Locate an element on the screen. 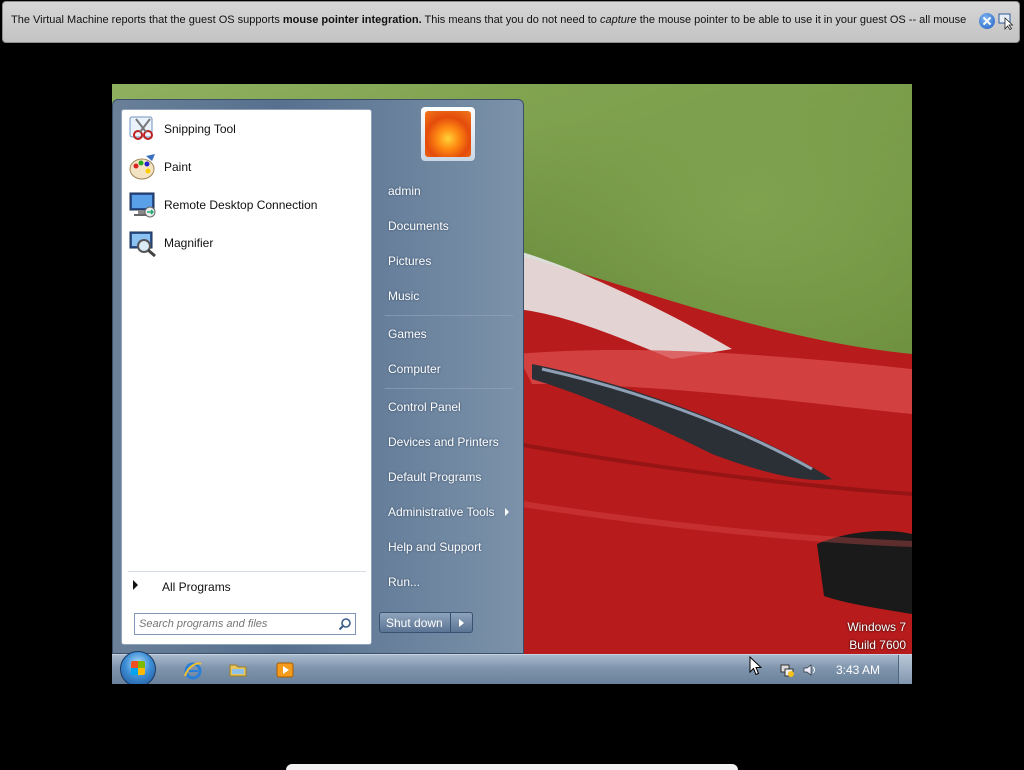 This screenshot has height=770, width=1024. menu-item-label: Devices and Printers is located at coordinates (443, 442).